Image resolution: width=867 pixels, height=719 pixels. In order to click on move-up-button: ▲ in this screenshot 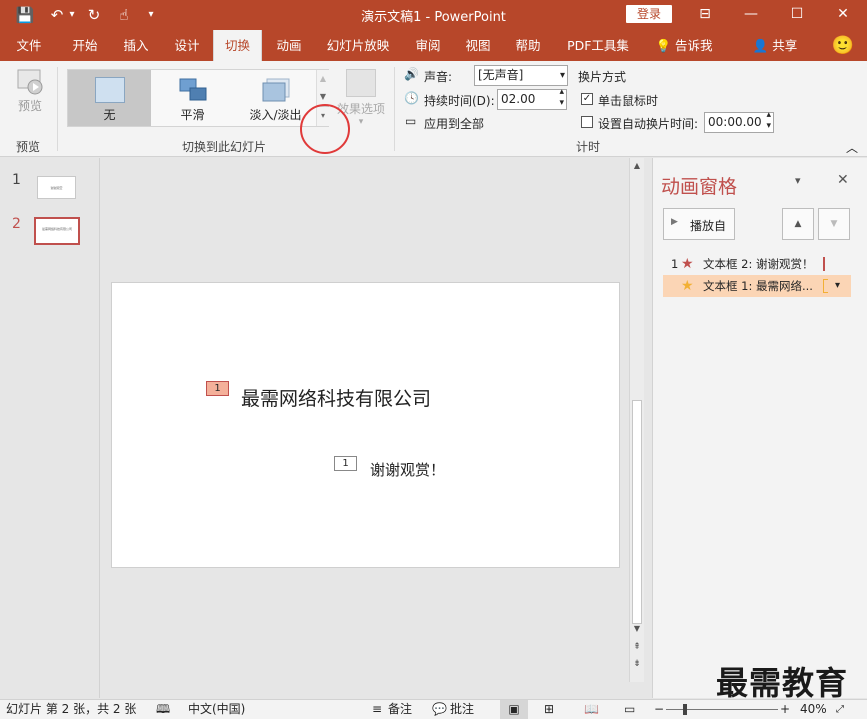, I will do `click(798, 224)`.